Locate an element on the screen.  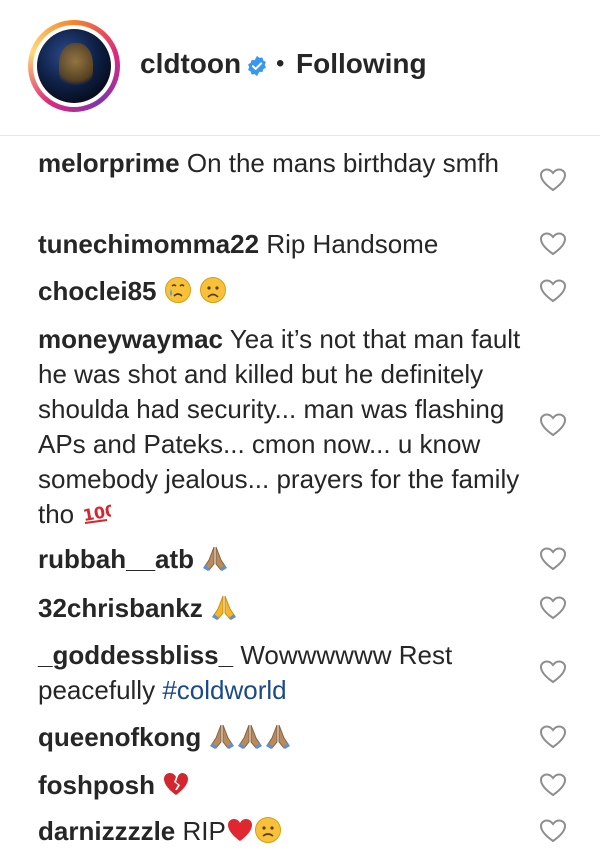
comment-username: queenofkong is located at coordinates (119, 737).